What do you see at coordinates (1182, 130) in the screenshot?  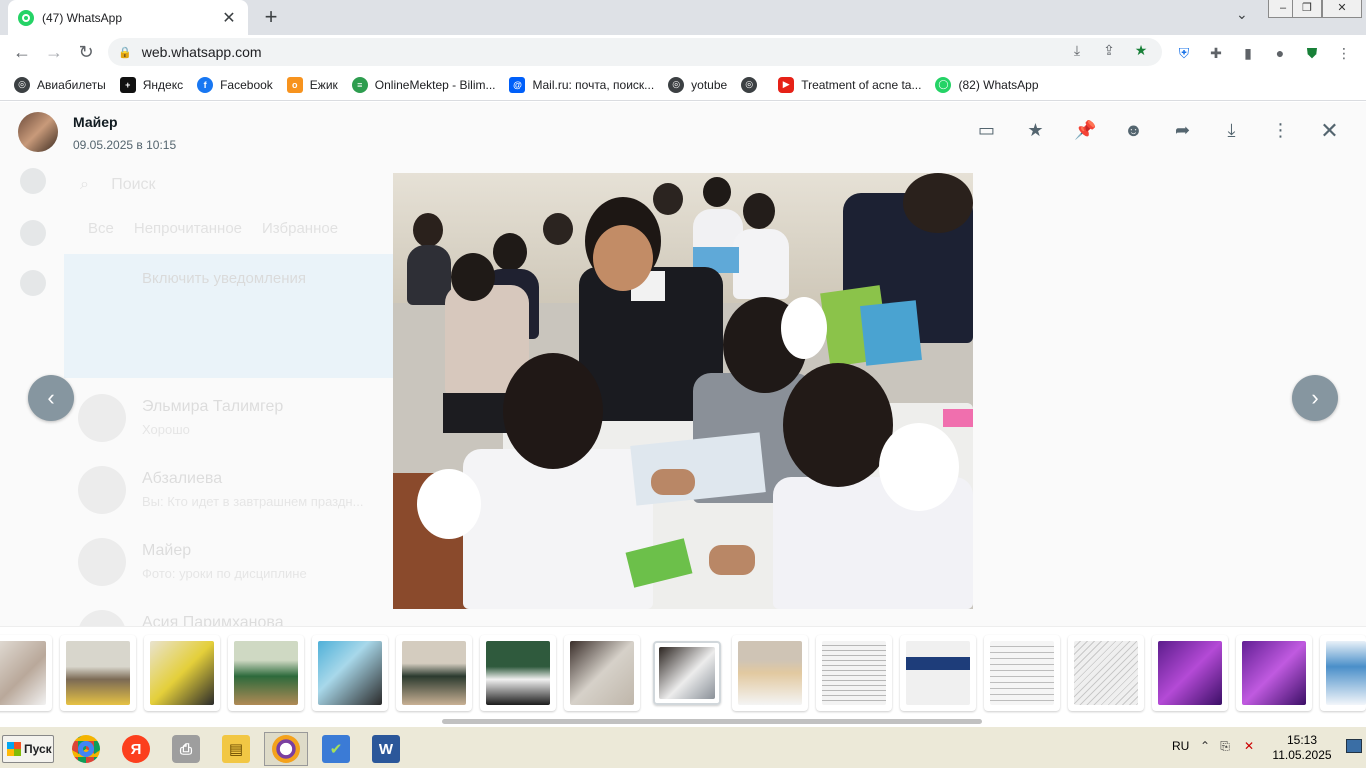 I see `forward-icon: ➦` at bounding box center [1182, 130].